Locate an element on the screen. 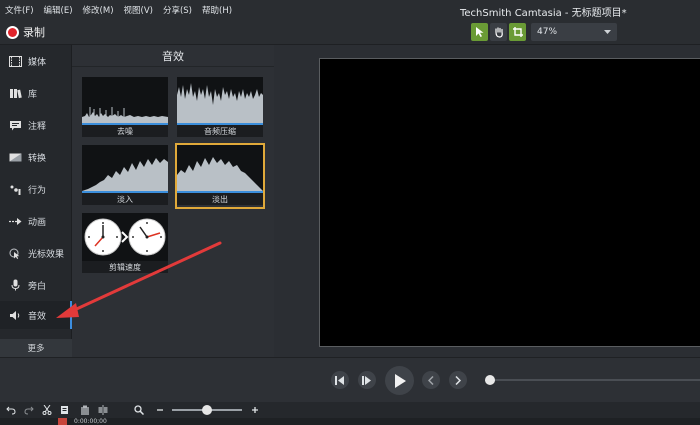  playback-bar is located at coordinates (350, 379).